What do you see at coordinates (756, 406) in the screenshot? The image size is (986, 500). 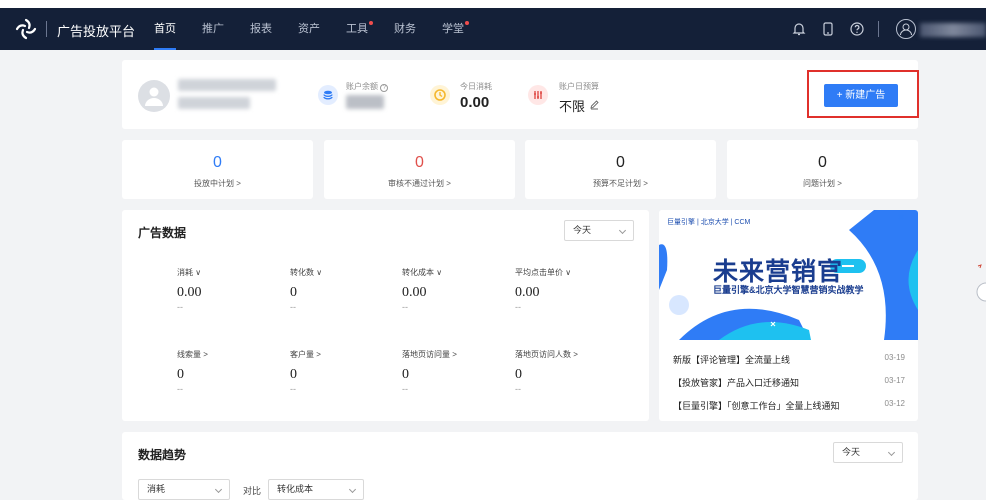 I see `news-title: 【巨量引擎】「创意工作台」全量上线通知` at bounding box center [756, 406].